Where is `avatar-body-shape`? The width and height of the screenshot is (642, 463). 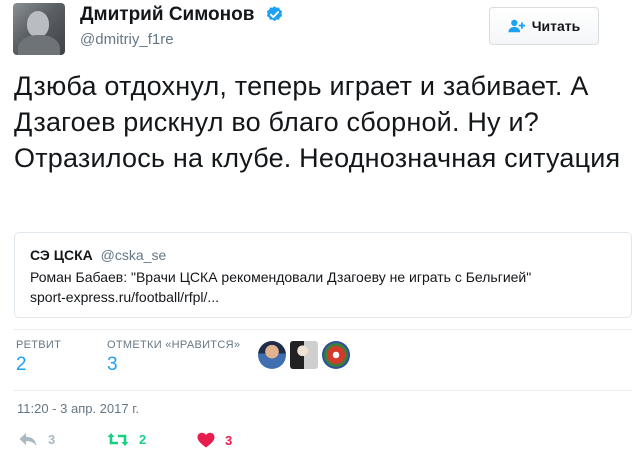
avatar-body-shape is located at coordinates (39, 45).